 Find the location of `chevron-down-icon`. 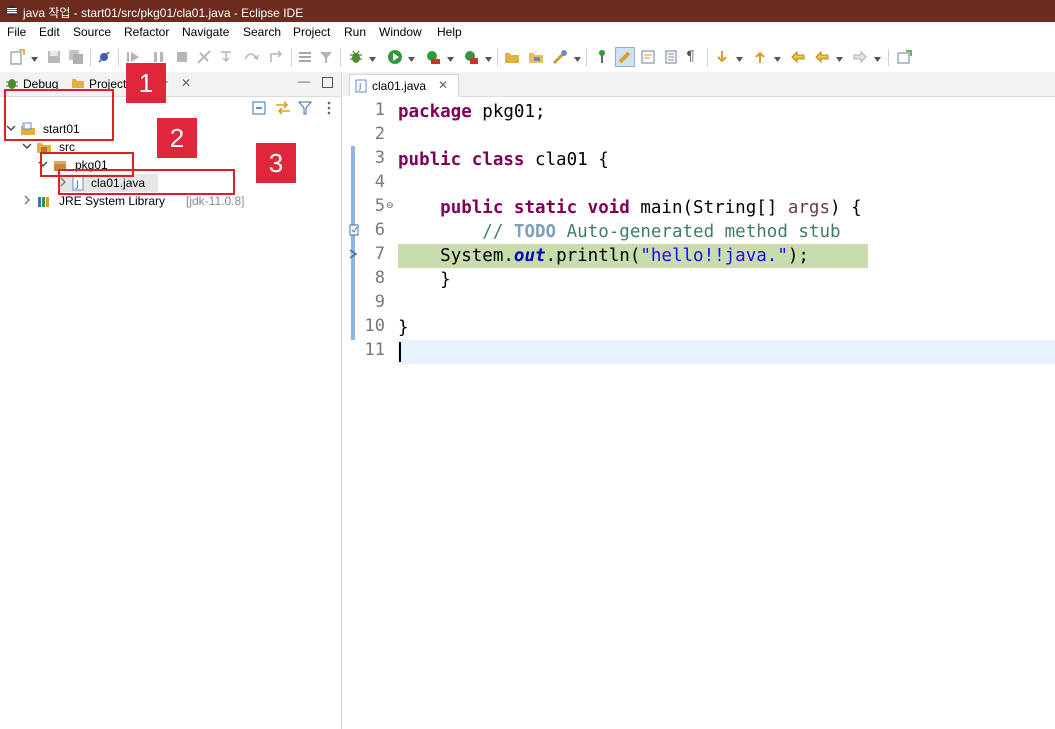

chevron-down-icon is located at coordinates (27, 146).